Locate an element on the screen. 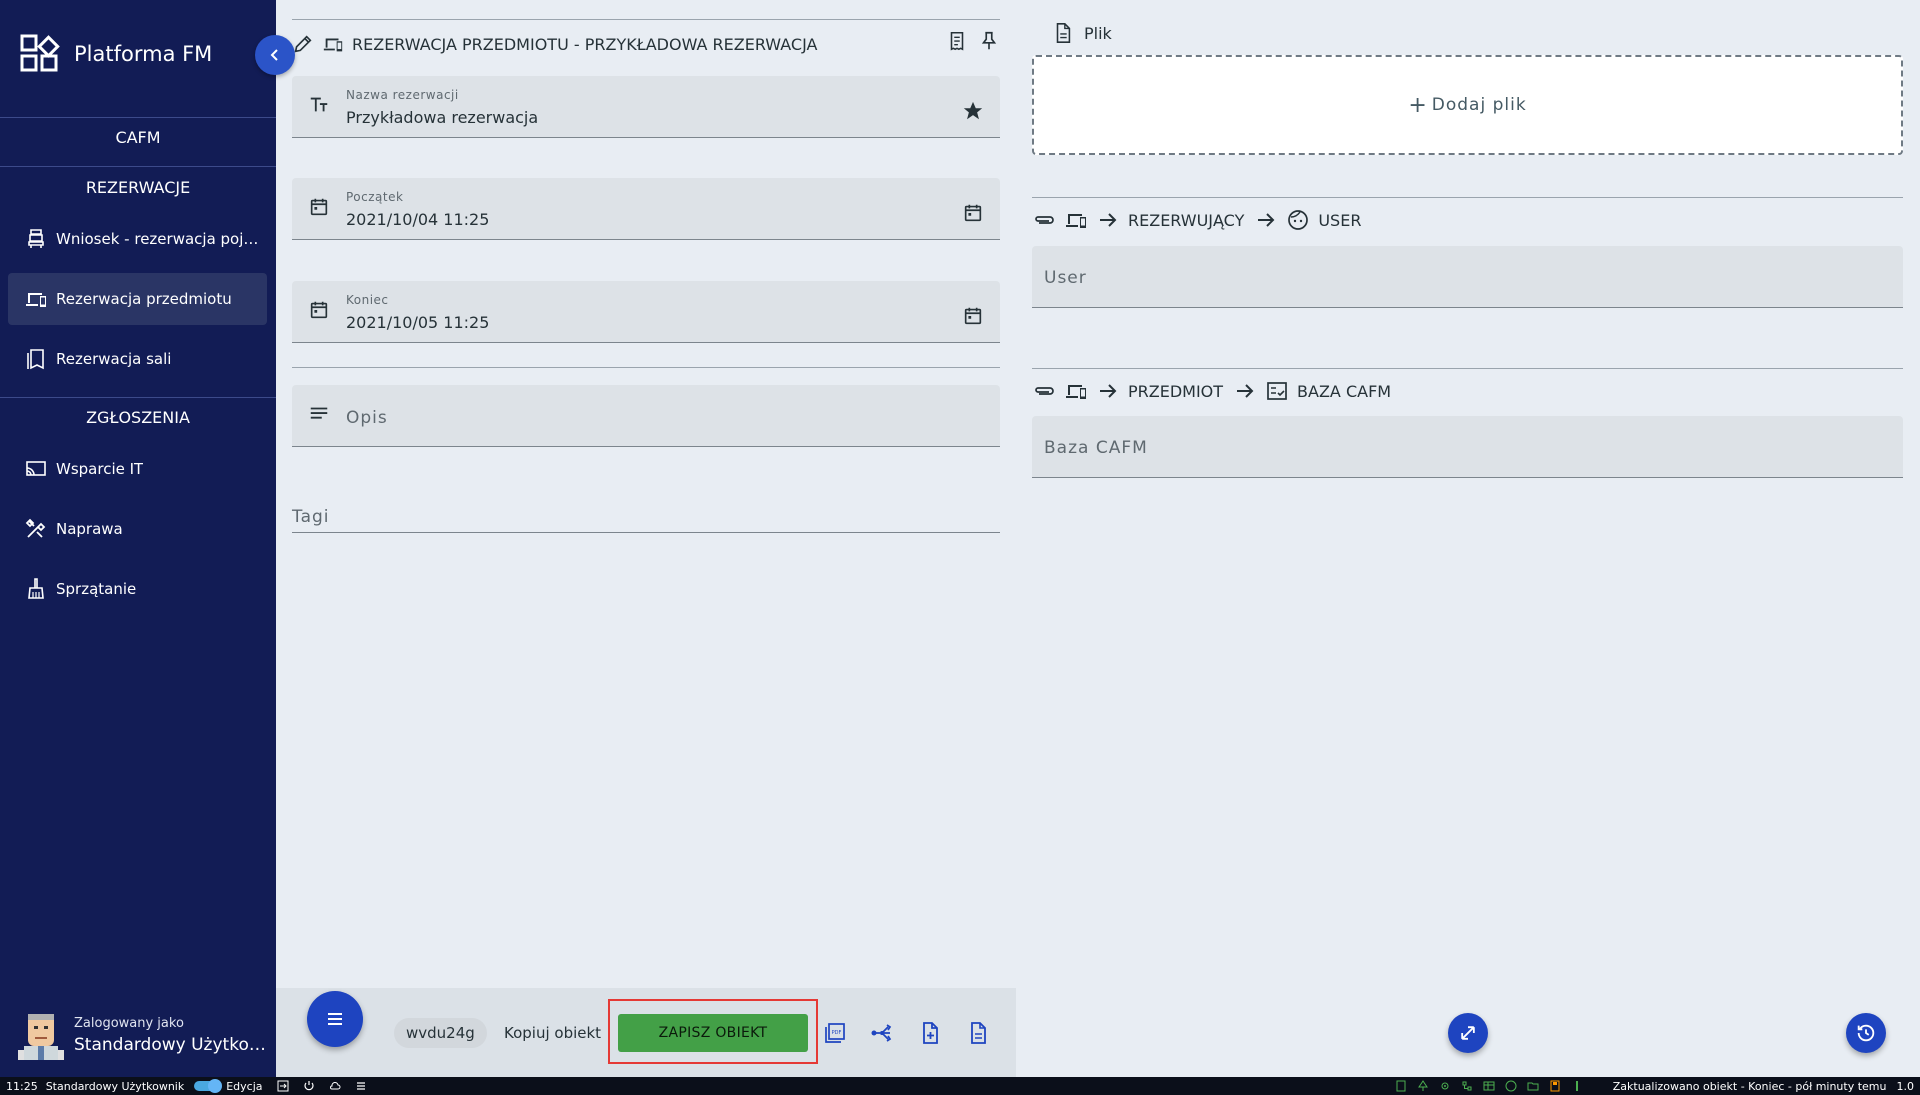 The width and height of the screenshot is (1920, 1095). menu-fab is located at coordinates (335, 1019).